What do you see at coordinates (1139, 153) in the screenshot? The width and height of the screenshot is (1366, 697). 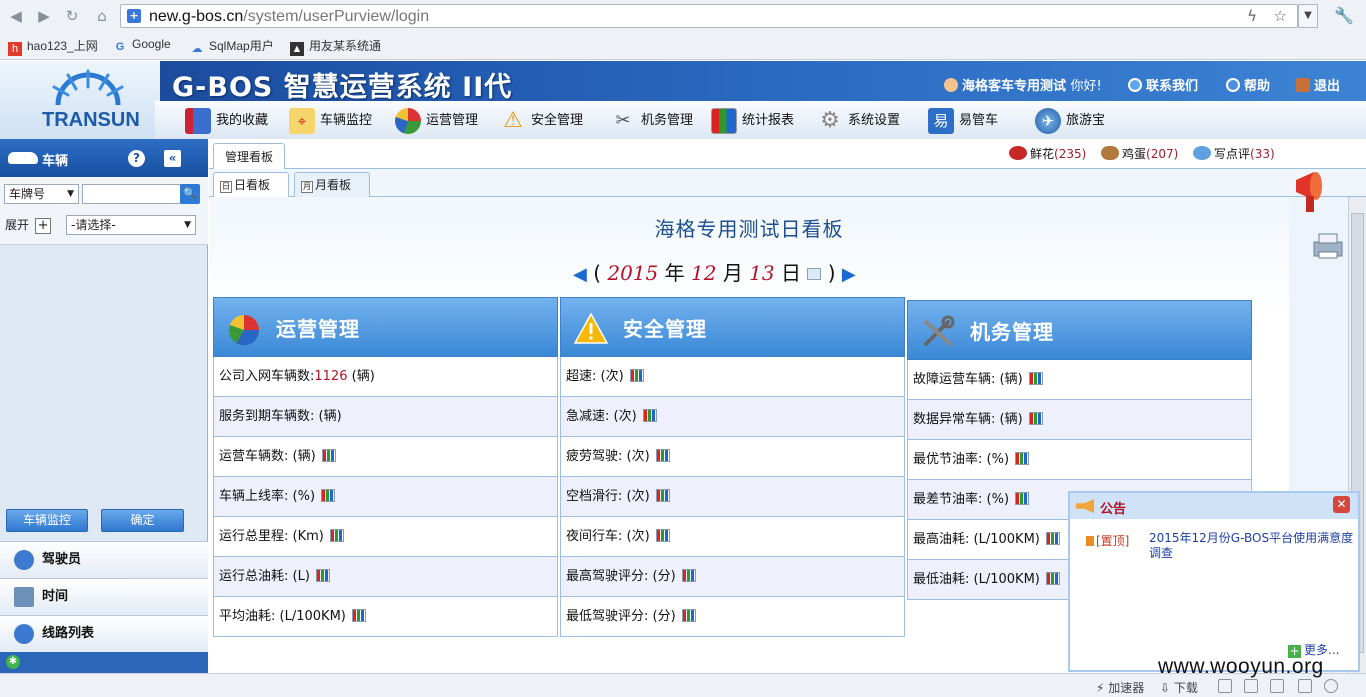 I see `reward-eggs: 鸡蛋(207)` at bounding box center [1139, 153].